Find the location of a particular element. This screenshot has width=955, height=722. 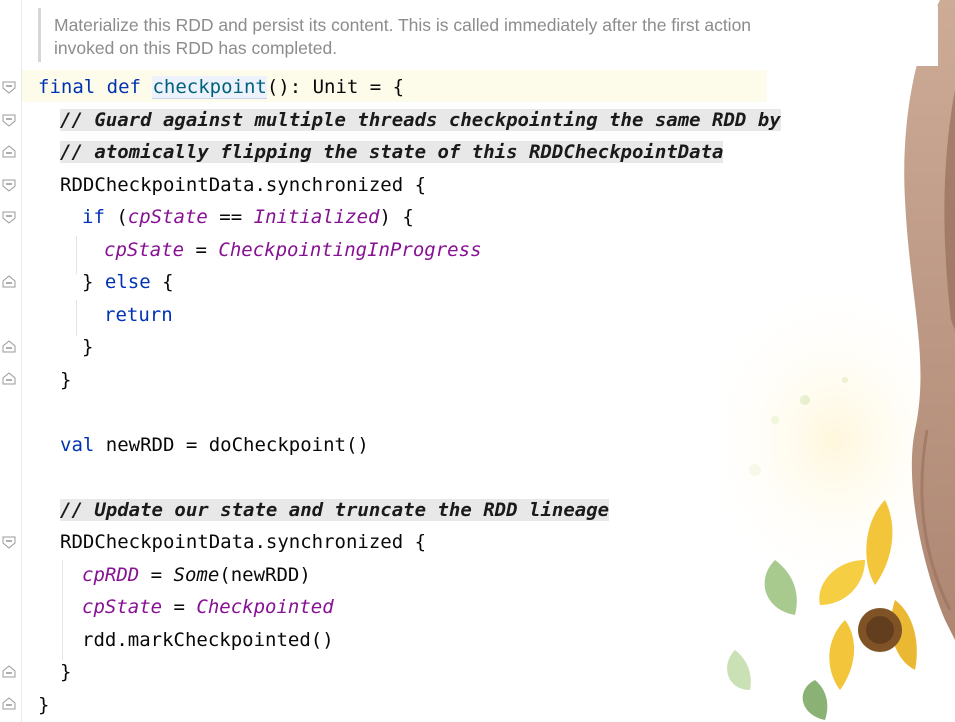

code-line-5: if (cpState == Initialized) { is located at coordinates (248, 217).